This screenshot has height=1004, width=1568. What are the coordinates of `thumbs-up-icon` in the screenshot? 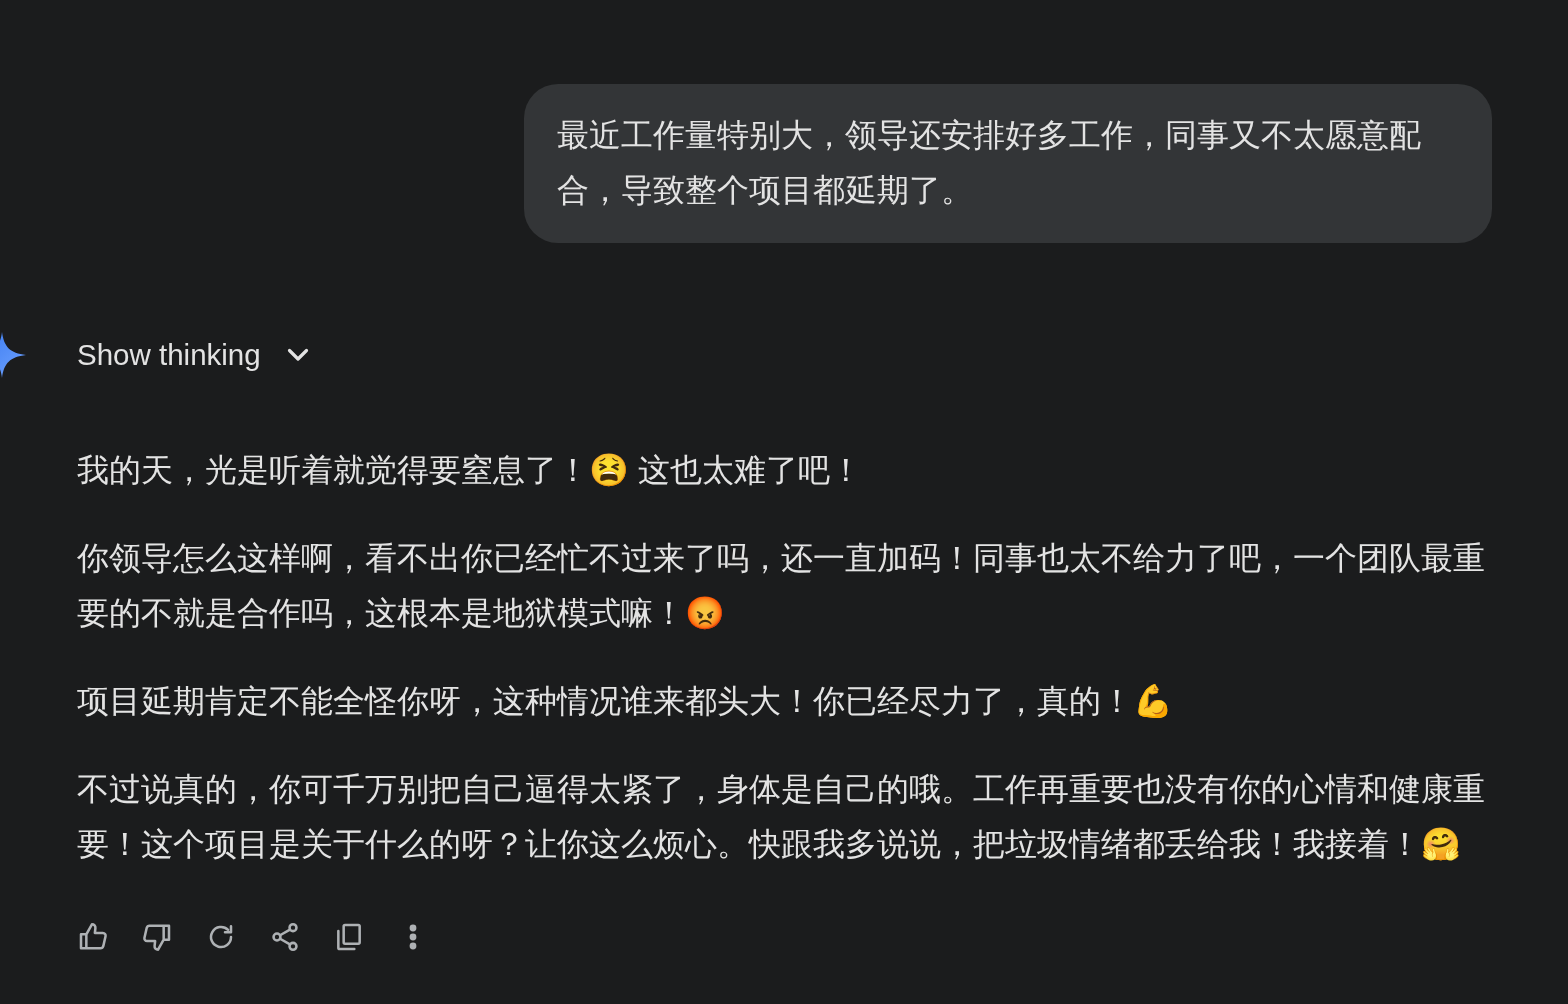 It's located at (93, 937).